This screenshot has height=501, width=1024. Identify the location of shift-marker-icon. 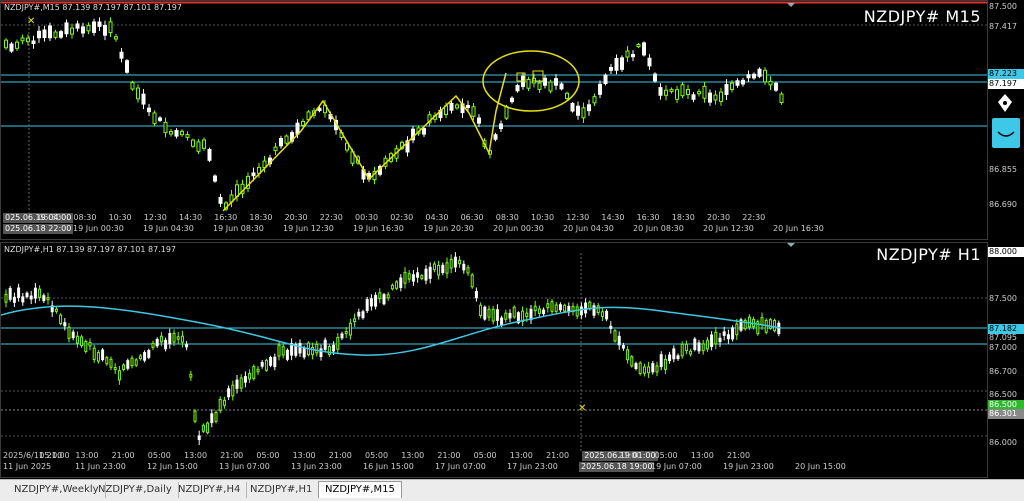
(791, 245).